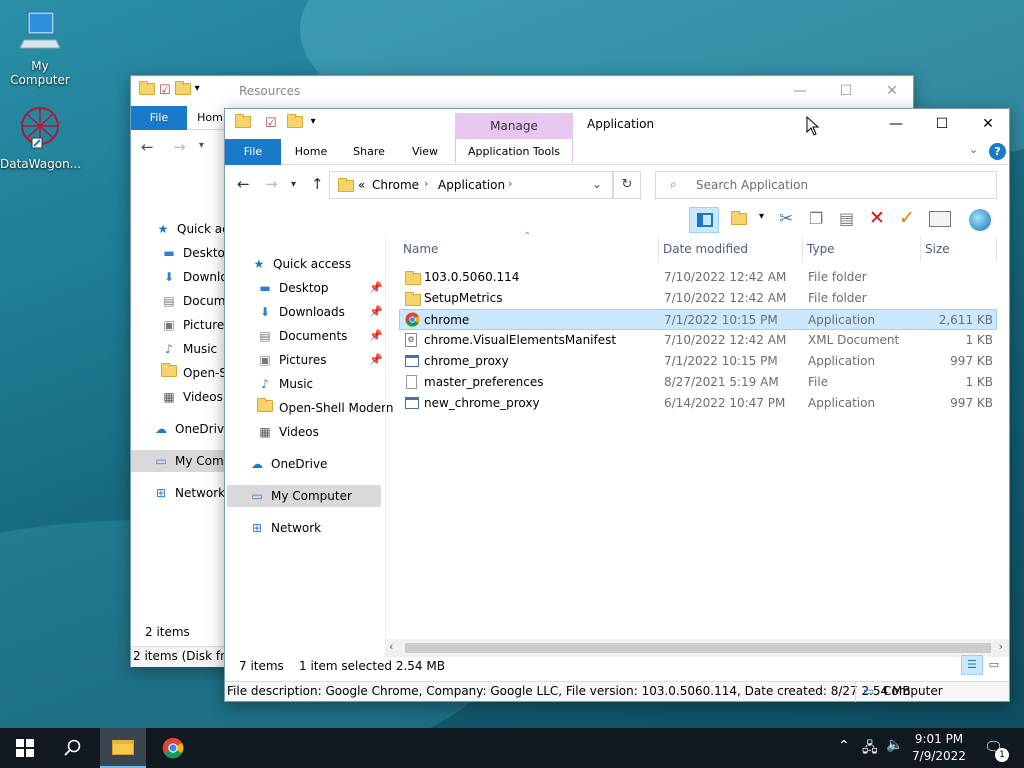 This screenshot has width=1024, height=768. Describe the element at coordinates (514, 126) in the screenshot. I see `context-tab-manage: Manage` at that location.